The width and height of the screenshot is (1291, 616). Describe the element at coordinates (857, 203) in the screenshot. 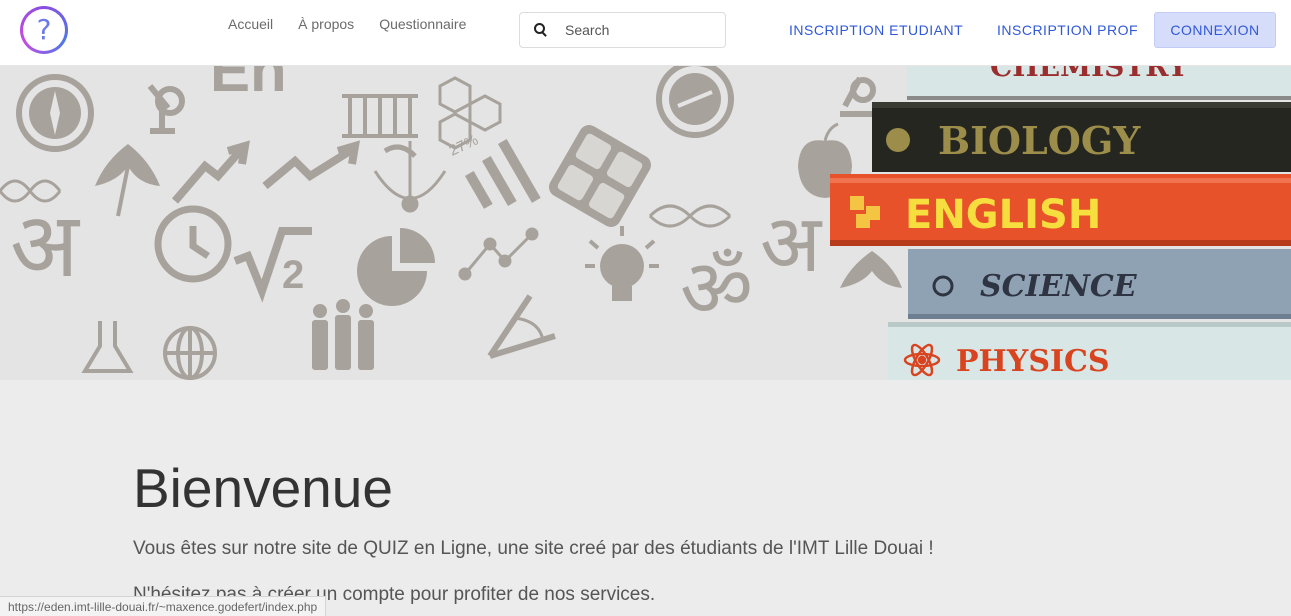

I see `alphabet-blocks-icon` at that location.